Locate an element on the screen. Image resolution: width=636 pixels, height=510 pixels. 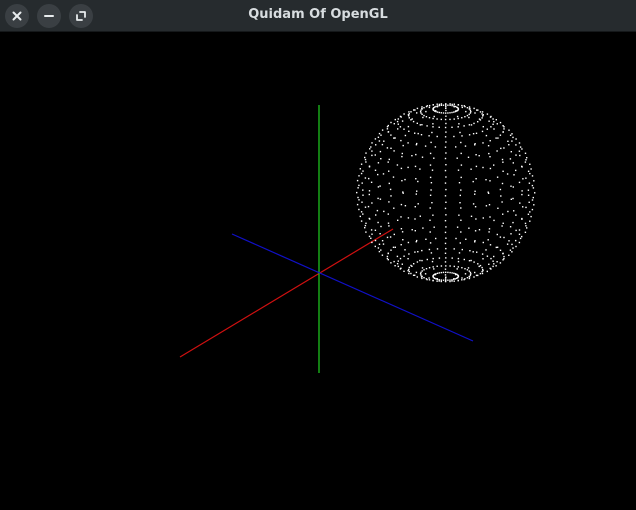
x-axis-line is located at coordinates (286, 293).